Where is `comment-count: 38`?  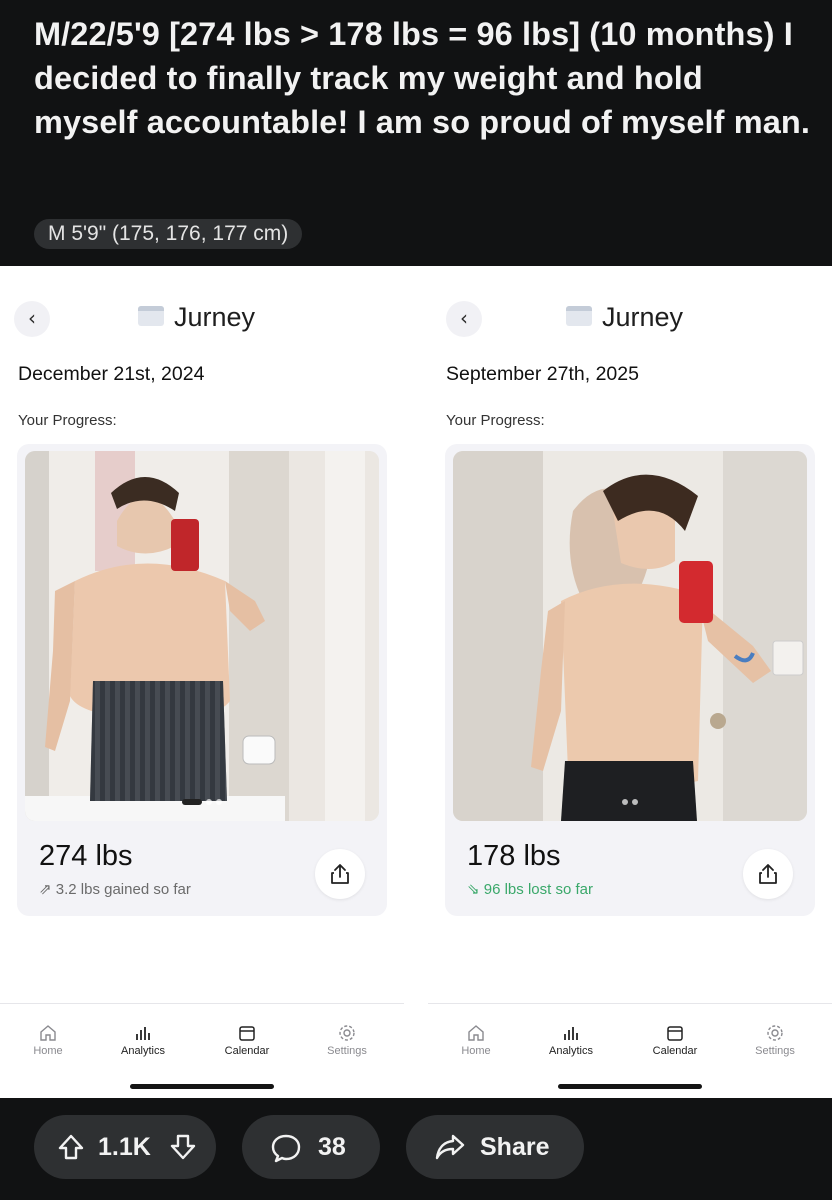 comment-count: 38 is located at coordinates (332, 1147).